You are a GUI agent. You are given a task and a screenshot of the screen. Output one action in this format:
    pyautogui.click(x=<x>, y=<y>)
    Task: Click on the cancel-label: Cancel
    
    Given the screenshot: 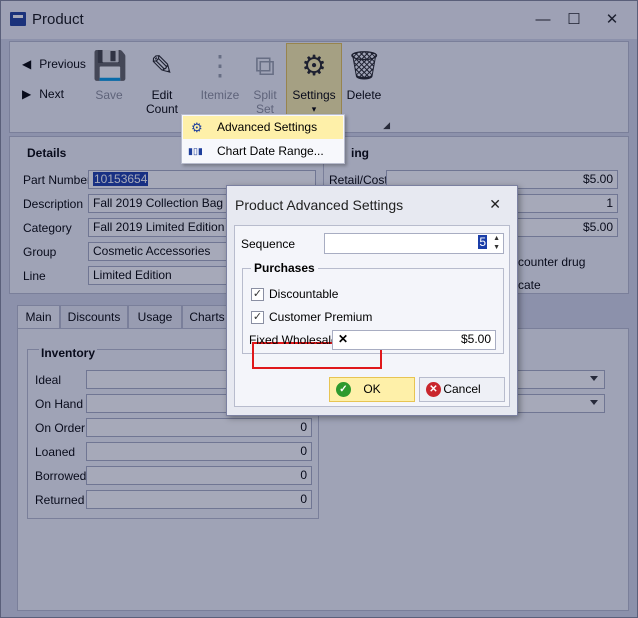 What is the action you would take?
    pyautogui.click(x=462, y=389)
    